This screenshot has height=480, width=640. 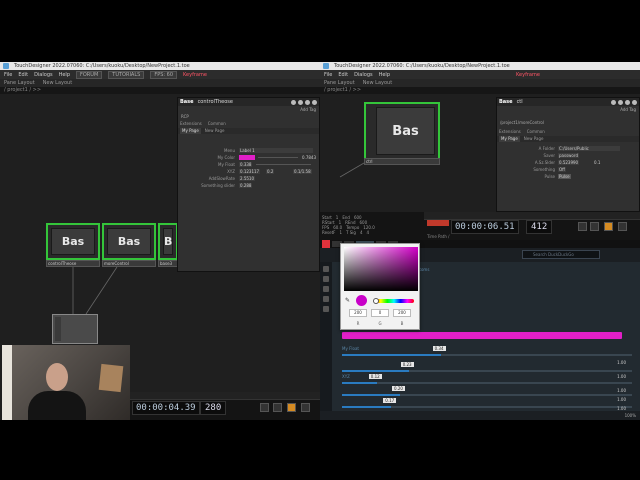 I want to click on slider-value: 0.20, so click(x=398, y=388).